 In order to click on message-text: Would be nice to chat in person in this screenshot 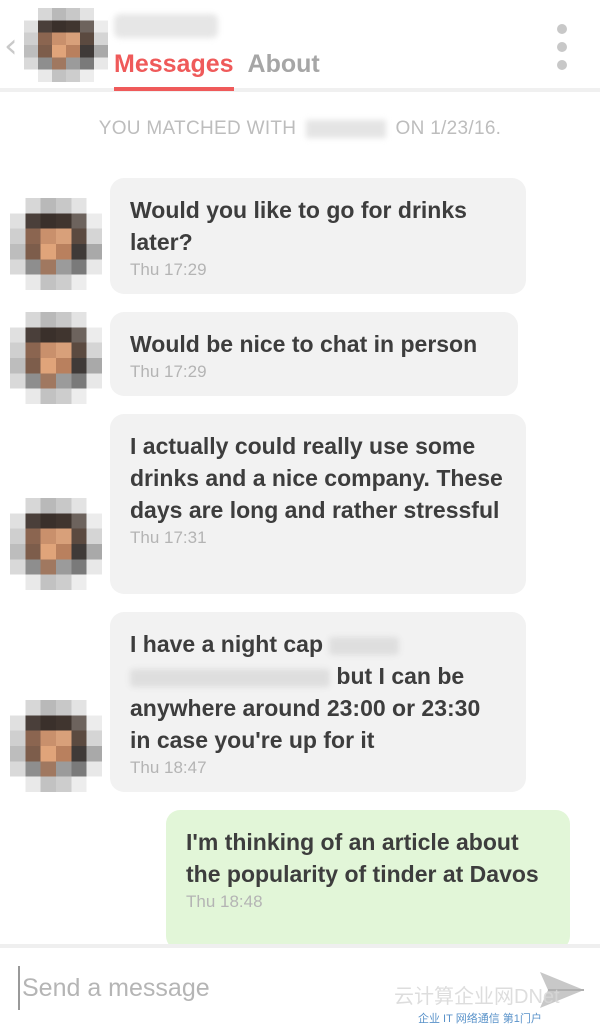, I will do `click(304, 344)`.